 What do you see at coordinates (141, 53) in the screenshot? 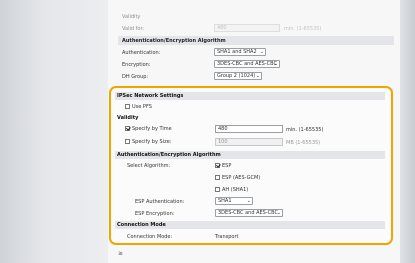
I see `authentication-label: Authentication:` at bounding box center [141, 53].